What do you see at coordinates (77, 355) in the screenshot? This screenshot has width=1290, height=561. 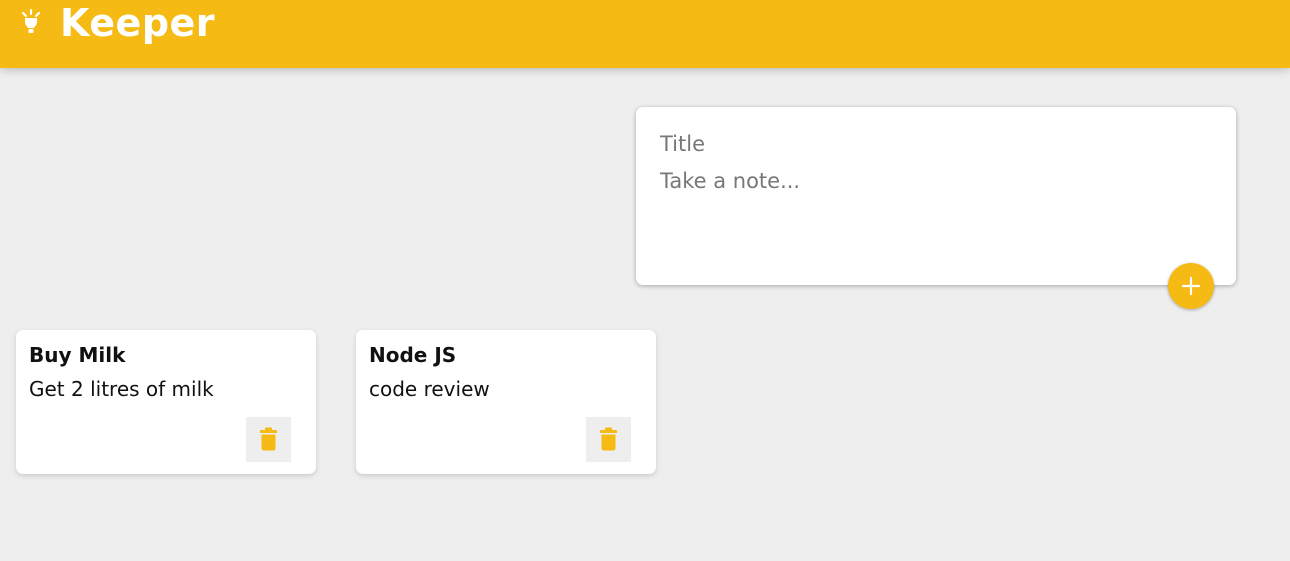 I see `note-title: Buy Milk` at bounding box center [77, 355].